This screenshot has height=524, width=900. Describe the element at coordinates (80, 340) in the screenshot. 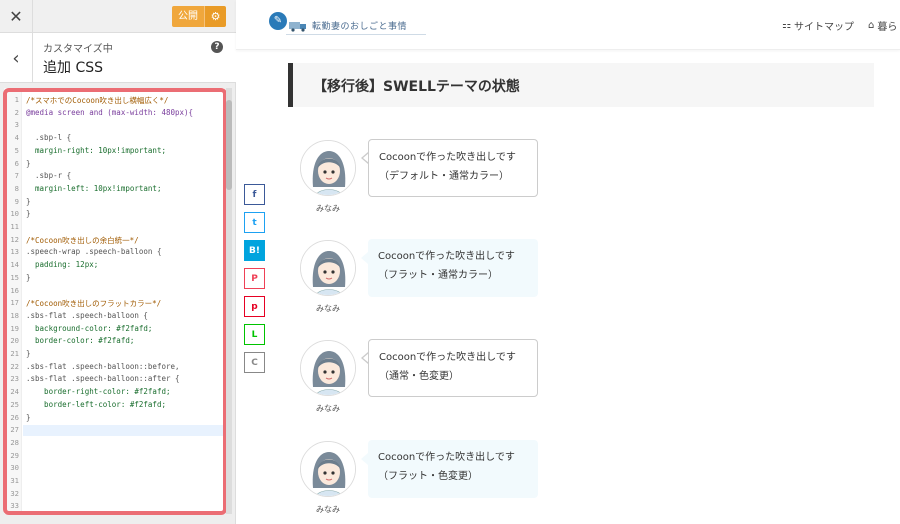

I see `code-line: border-color: #f2fafd;` at that location.